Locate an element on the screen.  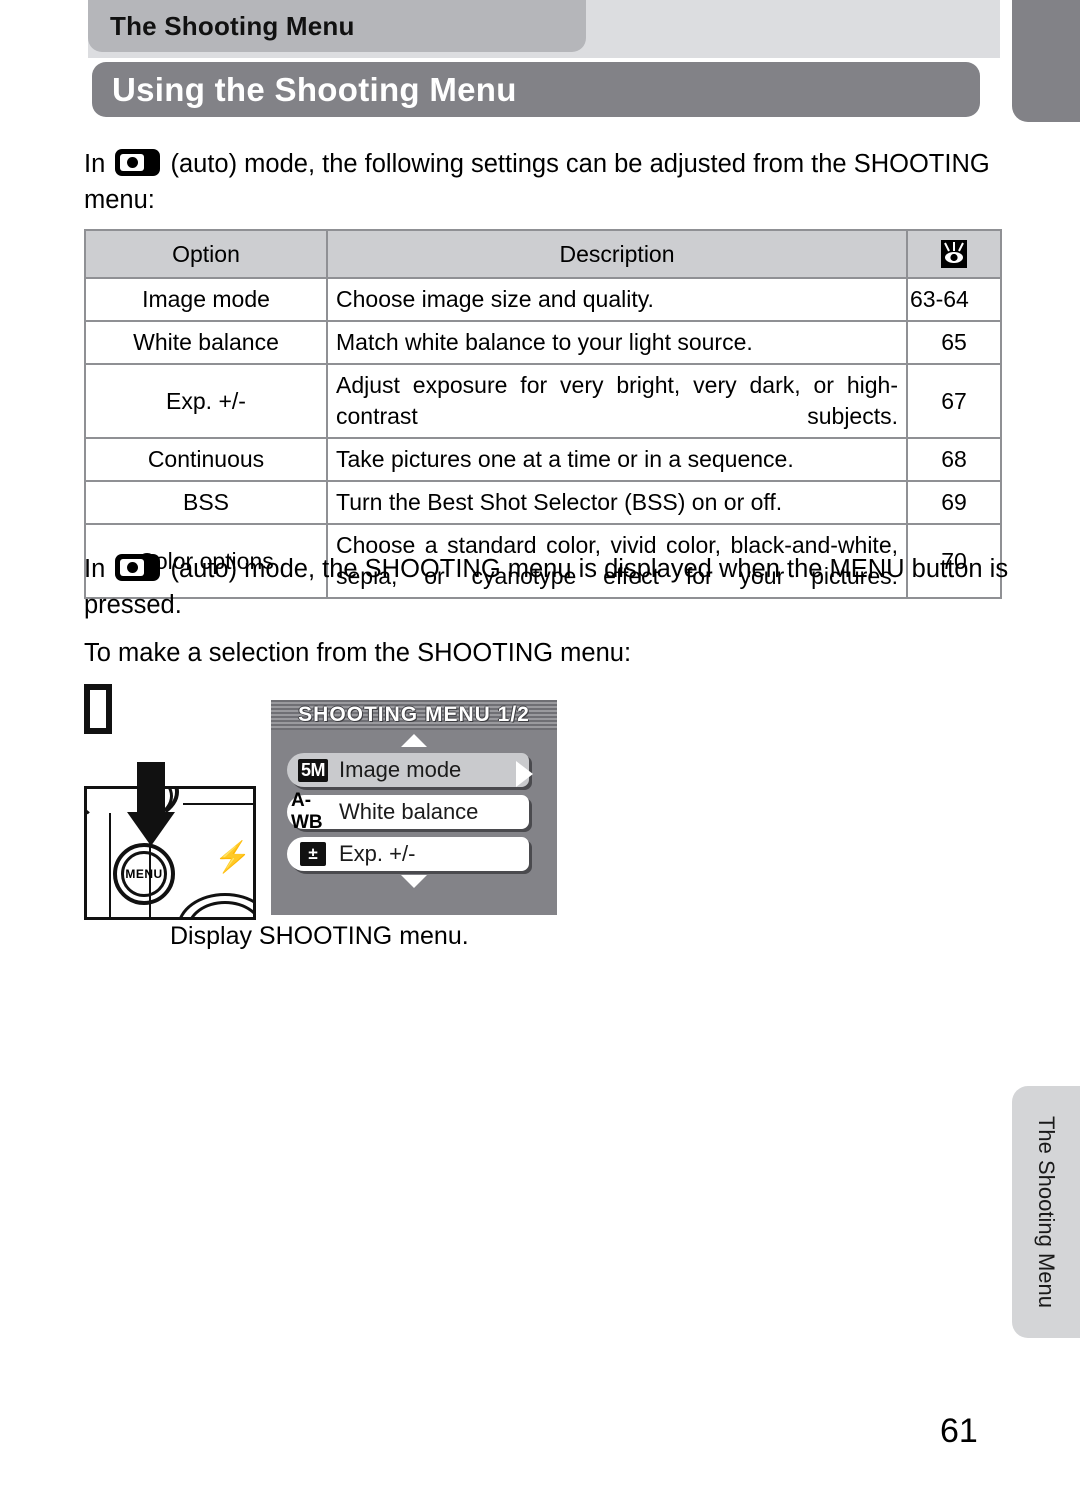
lcd-item-label: Exp. +/- is located at coordinates (377, 853).